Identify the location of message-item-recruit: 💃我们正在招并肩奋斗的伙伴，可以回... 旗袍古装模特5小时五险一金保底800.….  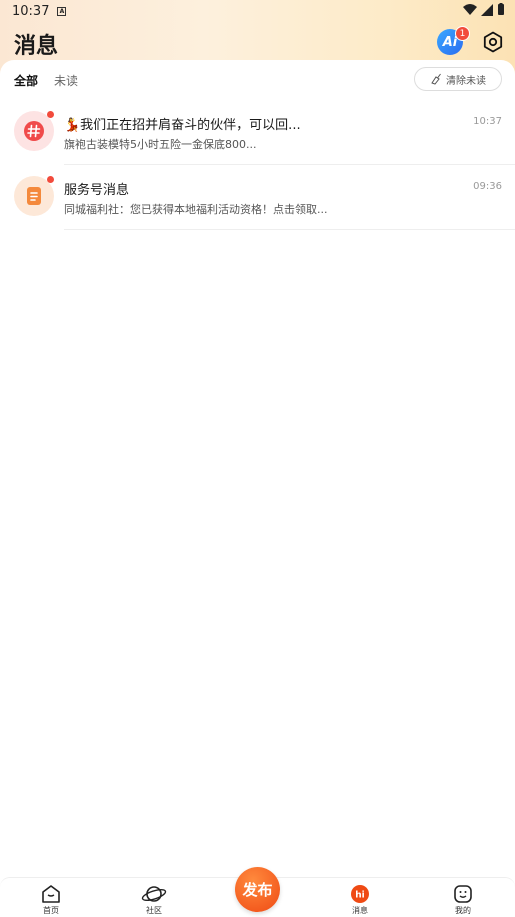
(257, 132).